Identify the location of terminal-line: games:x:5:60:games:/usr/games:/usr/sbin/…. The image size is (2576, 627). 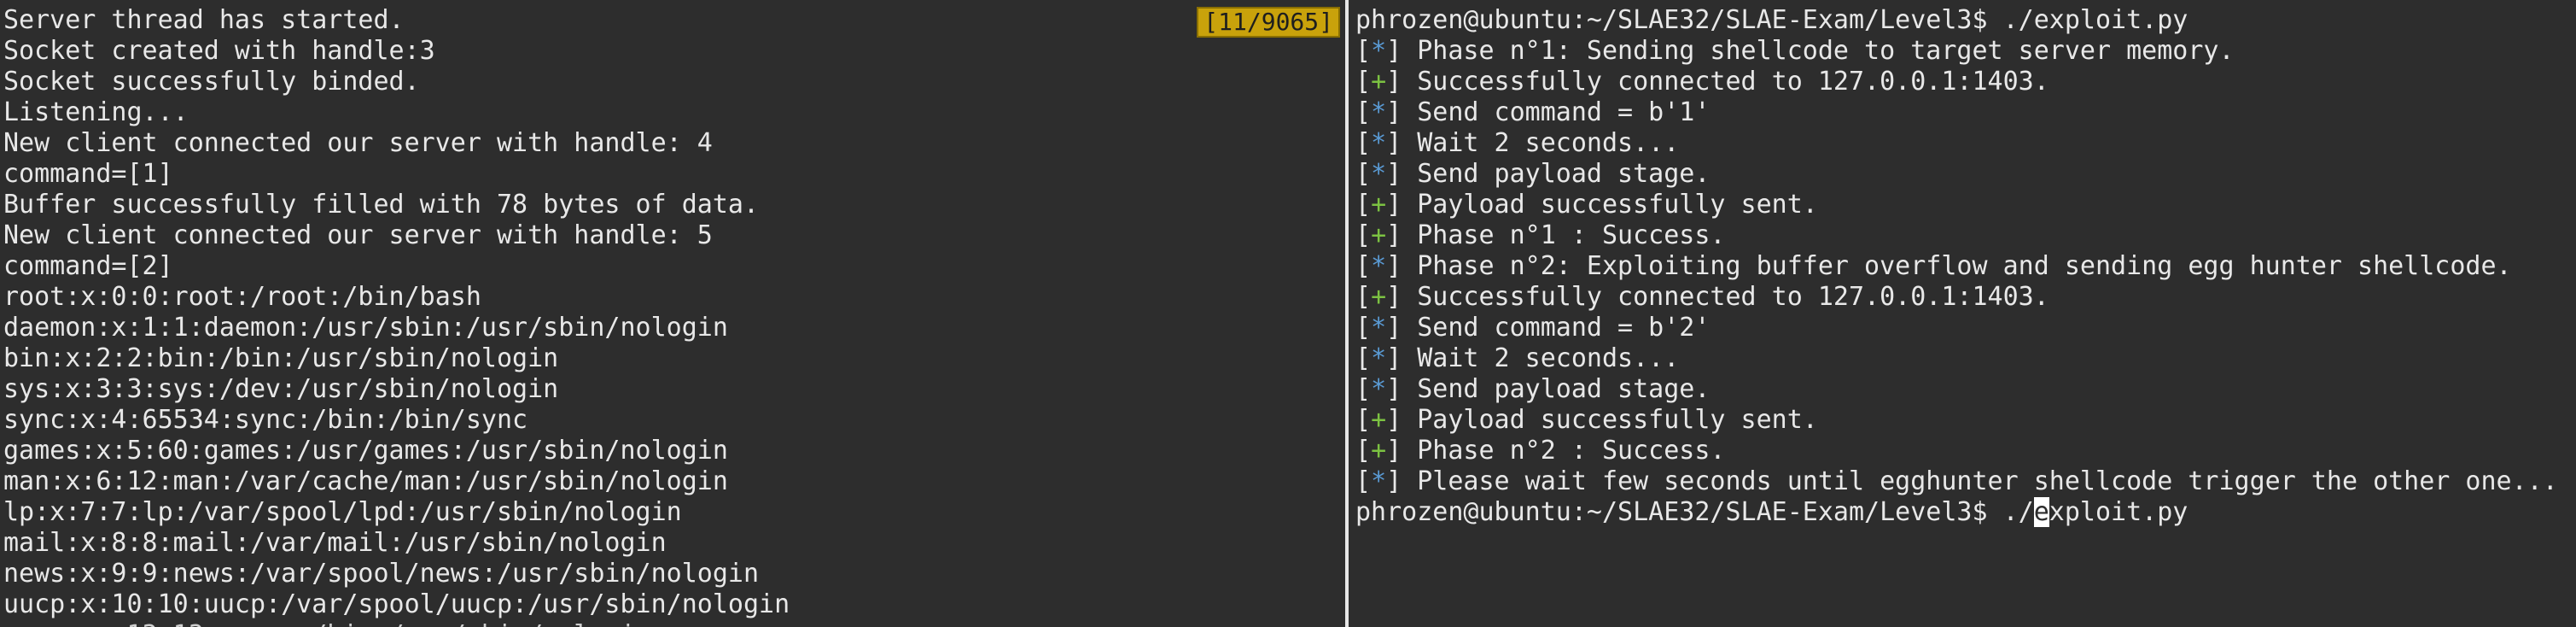
(365, 451).